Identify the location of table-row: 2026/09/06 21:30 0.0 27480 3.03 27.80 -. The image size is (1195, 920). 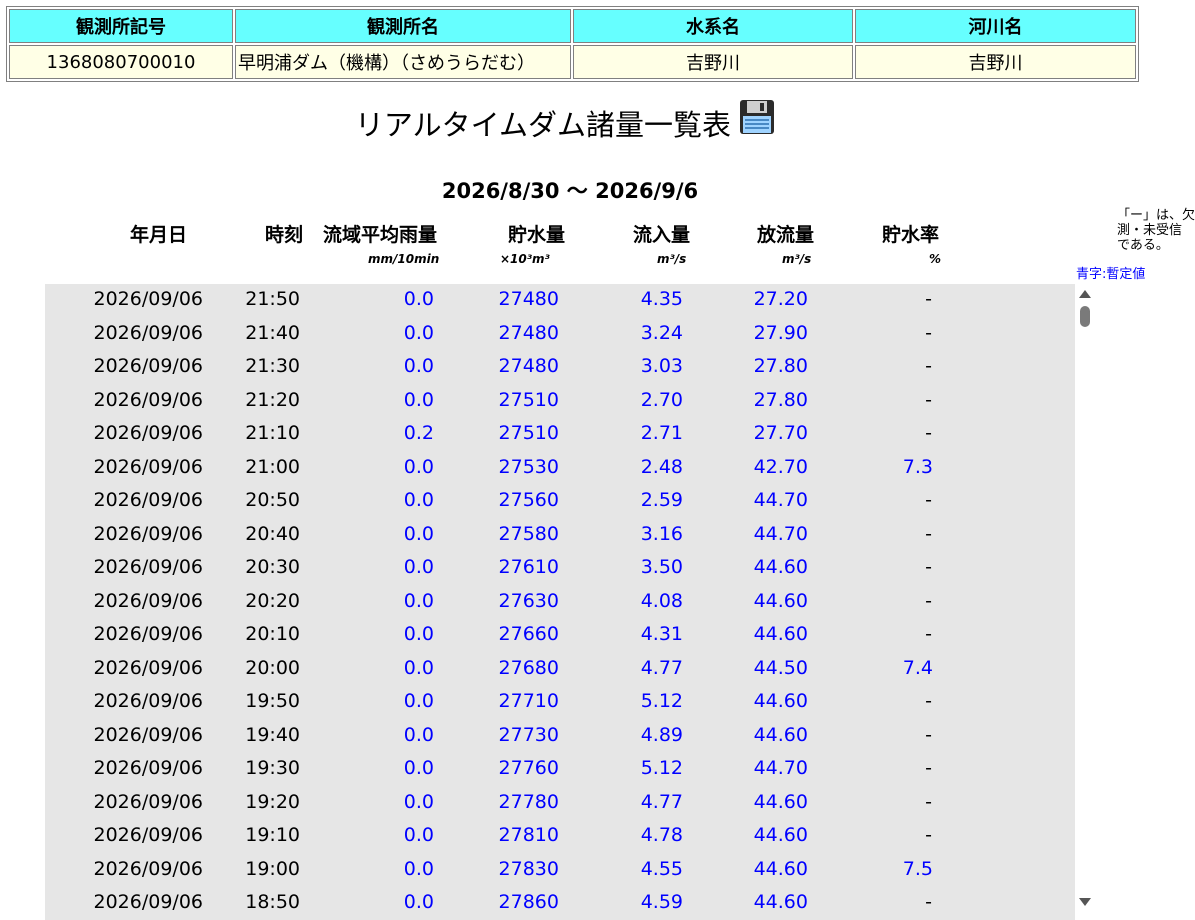
(560, 368).